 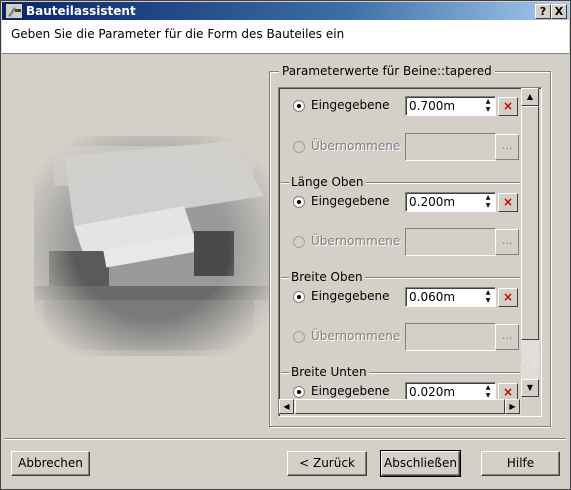 What do you see at coordinates (512, 406) in the screenshot?
I see `scroll-right-arrow-icon: ▶` at bounding box center [512, 406].